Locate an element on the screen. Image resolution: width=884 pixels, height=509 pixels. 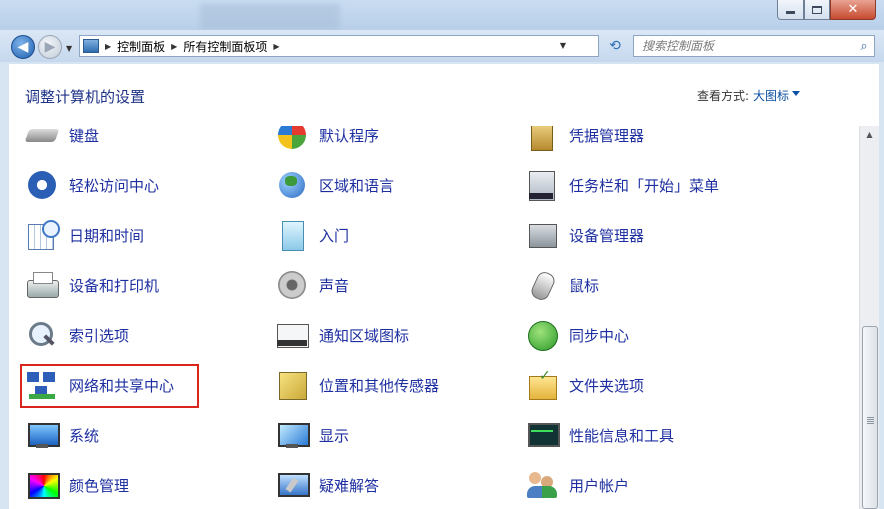
back-button: ◀ is located at coordinates (23, 47).